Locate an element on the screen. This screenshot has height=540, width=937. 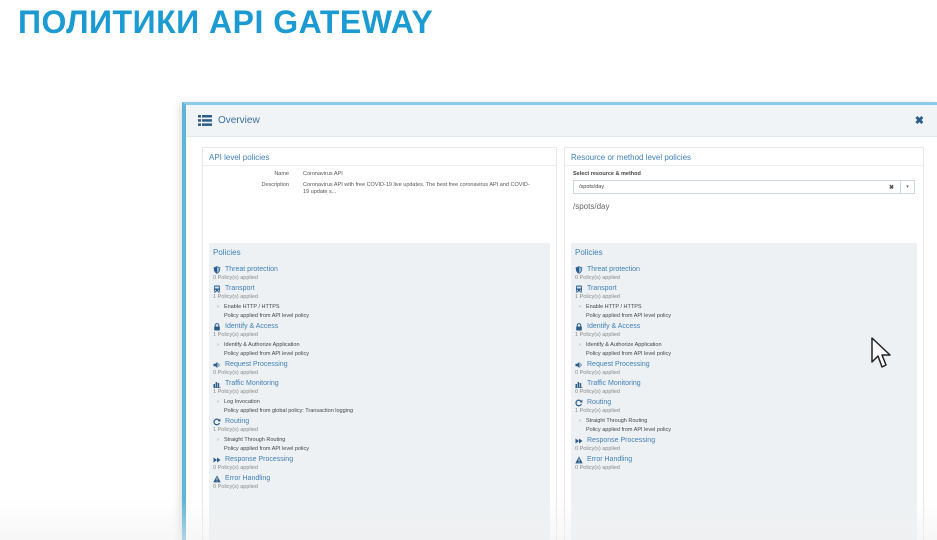
list-icon is located at coordinates (205, 120).